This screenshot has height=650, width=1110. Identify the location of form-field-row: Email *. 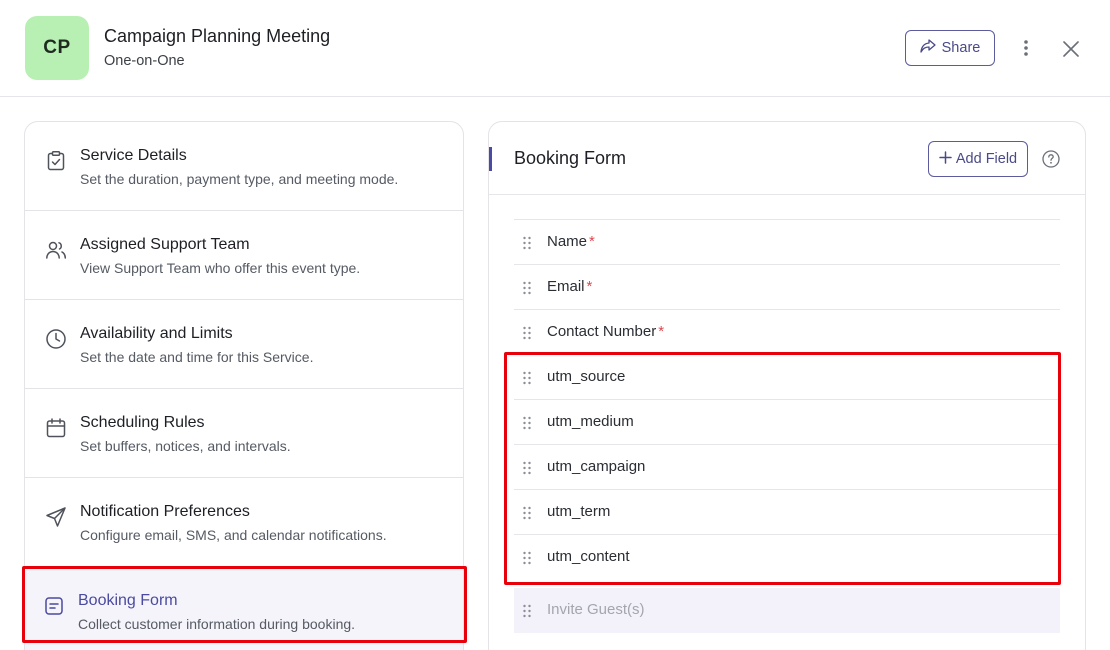
(787, 286).